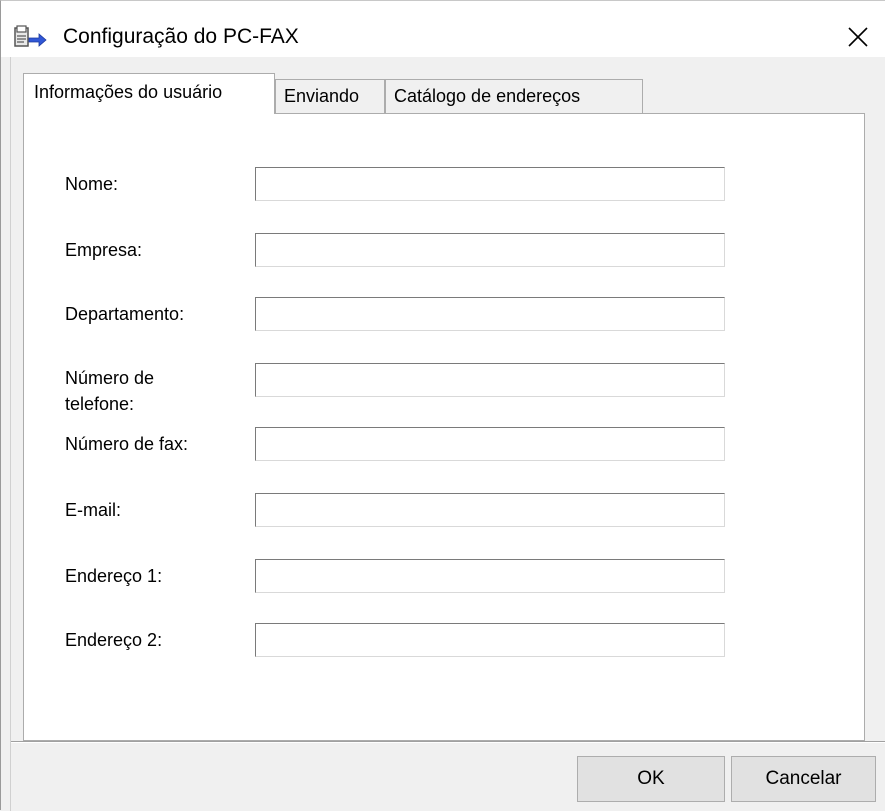 The image size is (885, 811). What do you see at coordinates (490, 250) in the screenshot?
I see `company-field` at bounding box center [490, 250].